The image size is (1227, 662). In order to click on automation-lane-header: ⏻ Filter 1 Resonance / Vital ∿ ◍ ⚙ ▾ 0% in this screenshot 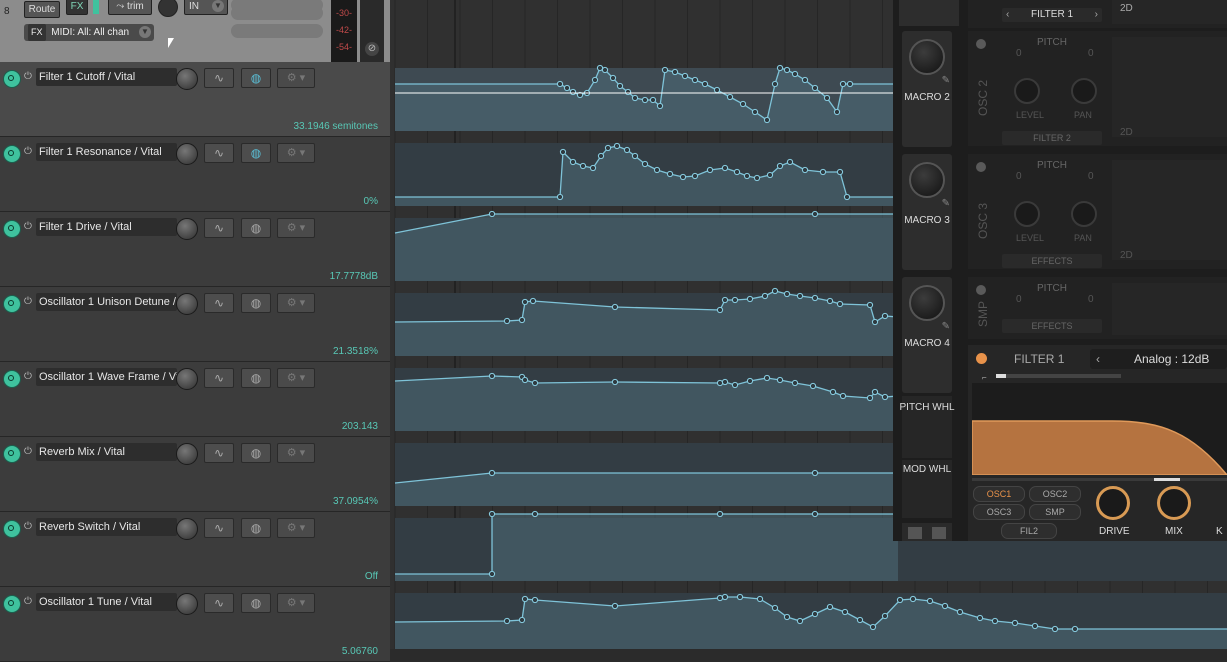, I will do `click(195, 174)`.